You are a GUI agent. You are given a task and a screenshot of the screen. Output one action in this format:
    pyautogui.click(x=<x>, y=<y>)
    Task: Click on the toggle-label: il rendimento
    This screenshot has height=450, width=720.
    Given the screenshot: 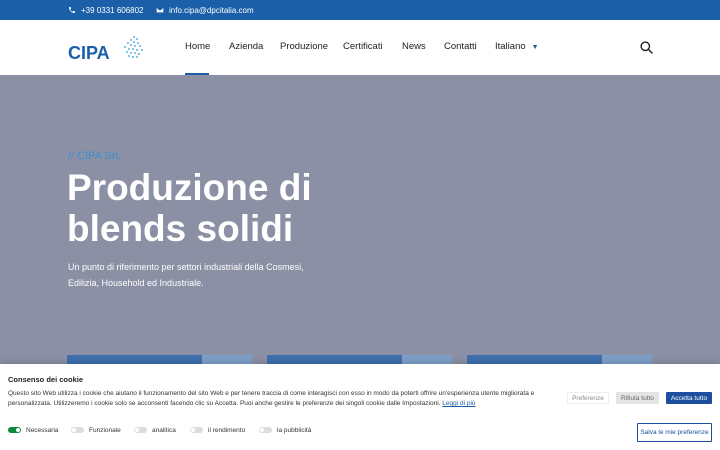 What is the action you would take?
    pyautogui.click(x=227, y=430)
    